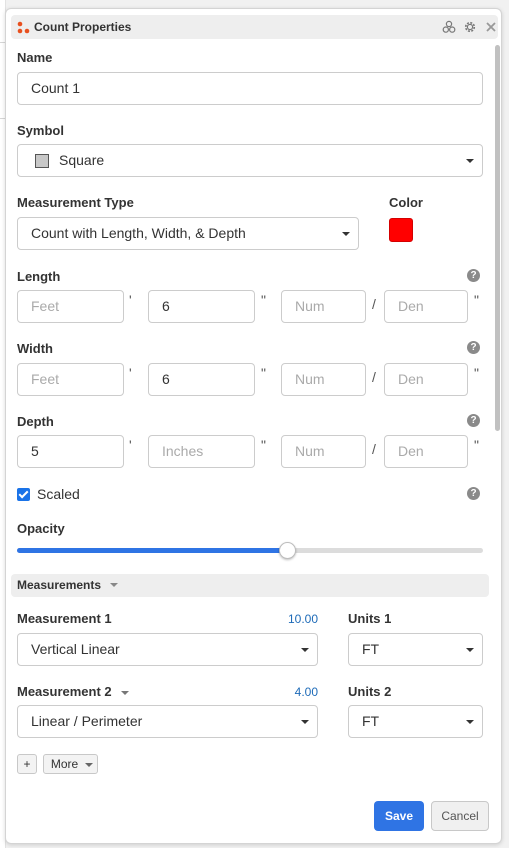  What do you see at coordinates (306, 692) in the screenshot?
I see `measurement2-value: 4.00` at bounding box center [306, 692].